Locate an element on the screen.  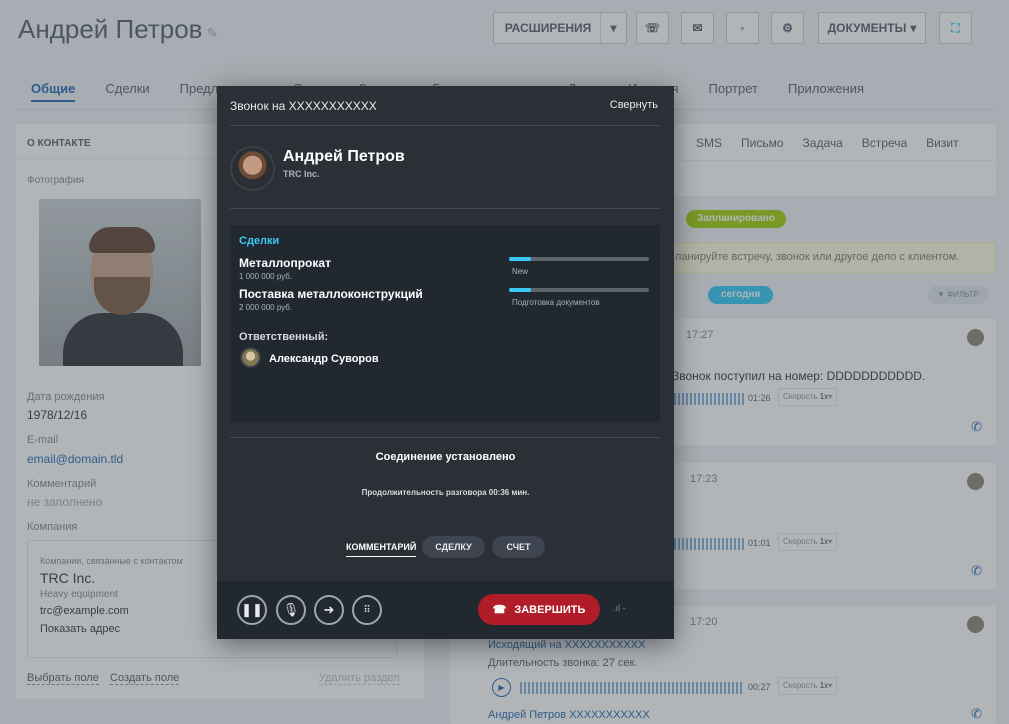
deal-stage: Подготовка документов is located at coordinates (556, 302).